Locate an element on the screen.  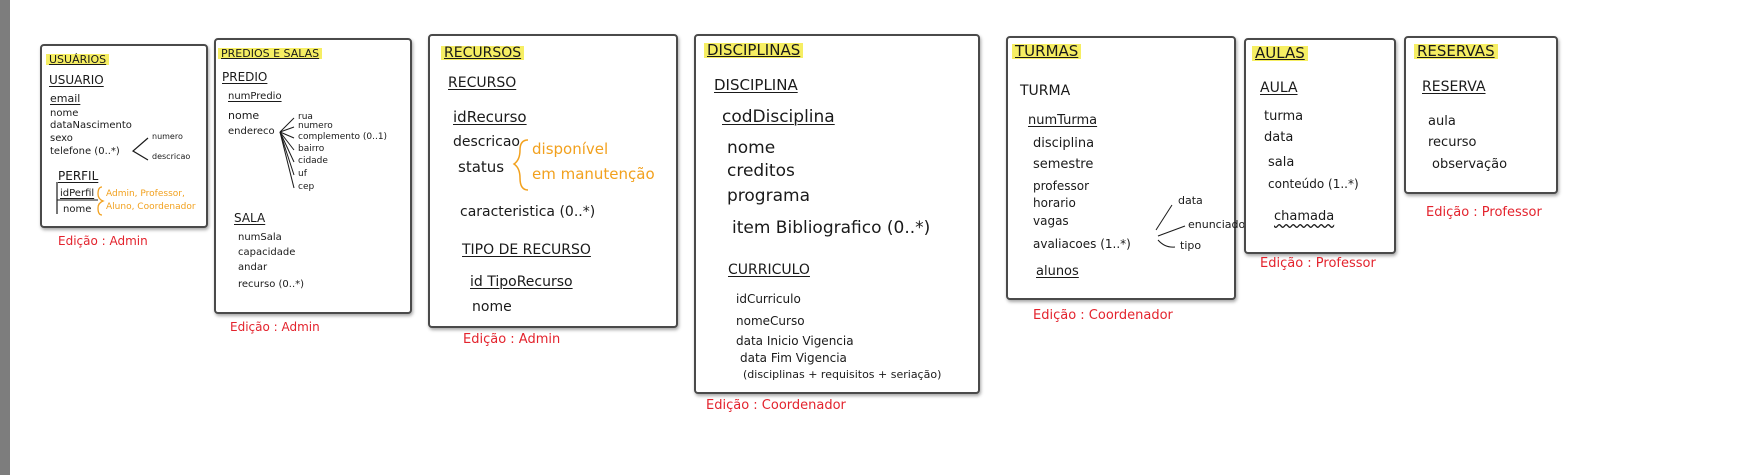
aula-field-chamada: chamada is located at coordinates (1304, 216).